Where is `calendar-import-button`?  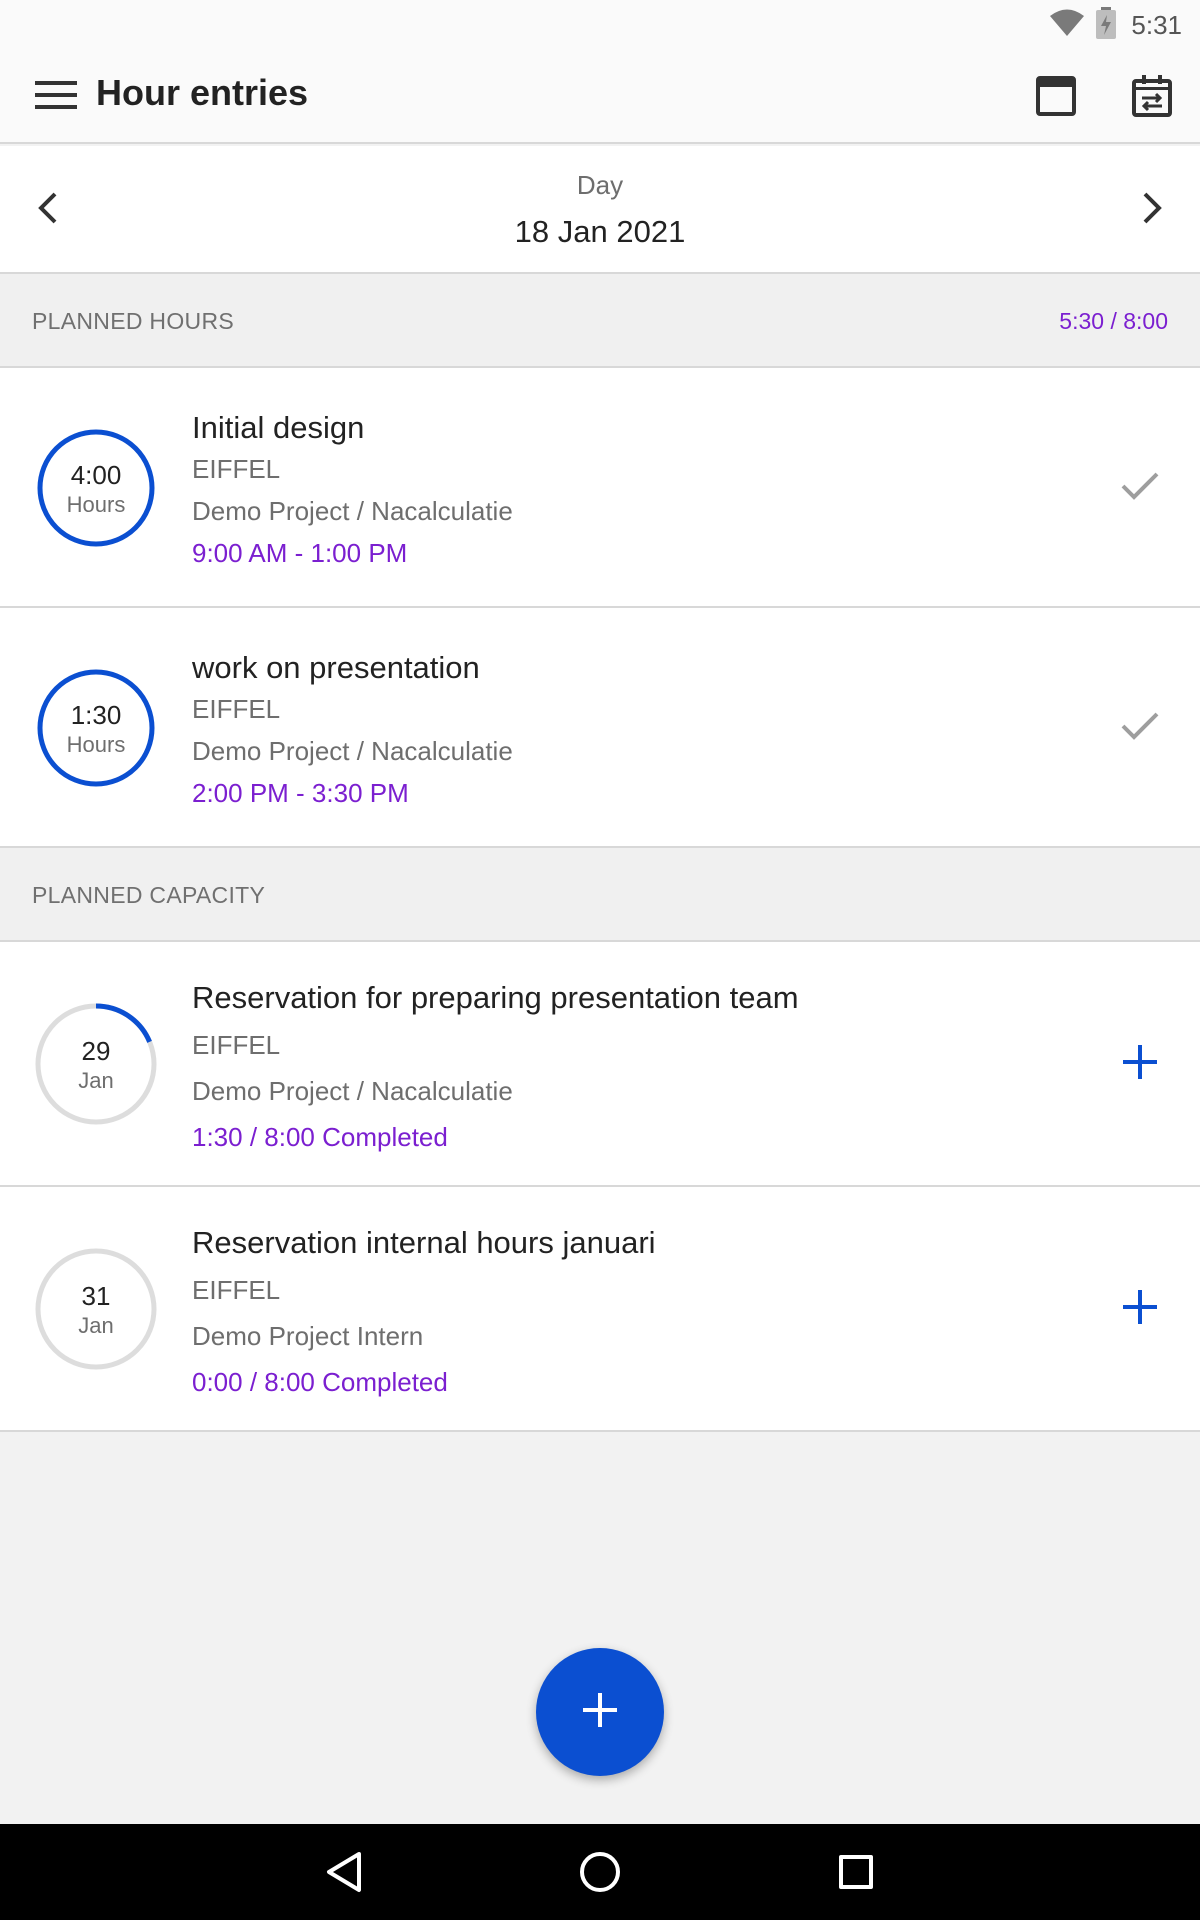
calendar-import-button is located at coordinates (1152, 98).